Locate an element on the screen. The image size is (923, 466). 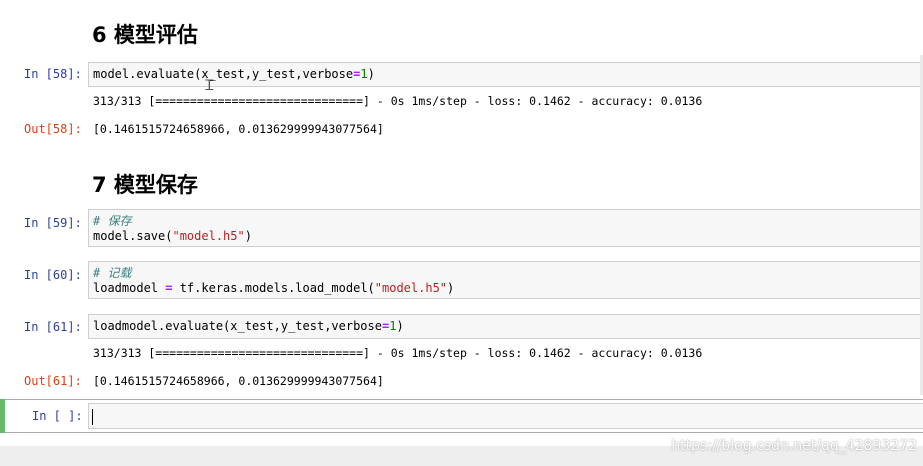
code-token: # 记载 is located at coordinates (112, 273).